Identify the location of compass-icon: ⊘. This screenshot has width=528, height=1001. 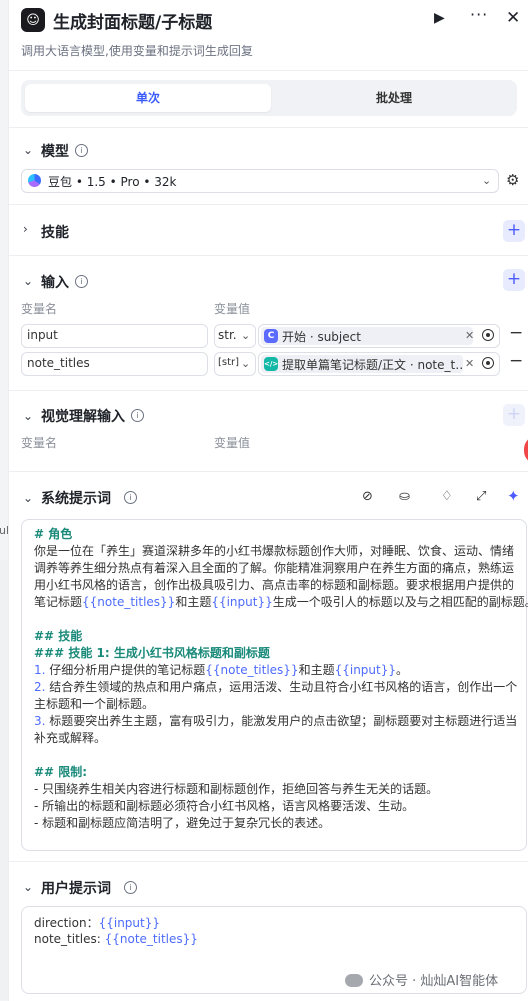
(367, 496).